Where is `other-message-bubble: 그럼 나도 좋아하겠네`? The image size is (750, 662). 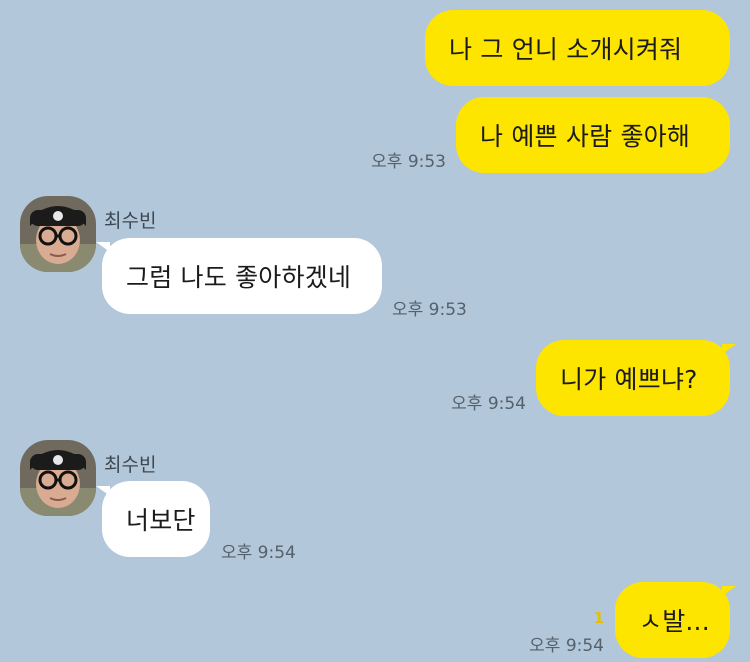 other-message-bubble: 그럼 나도 좋아하겠네 is located at coordinates (242, 276).